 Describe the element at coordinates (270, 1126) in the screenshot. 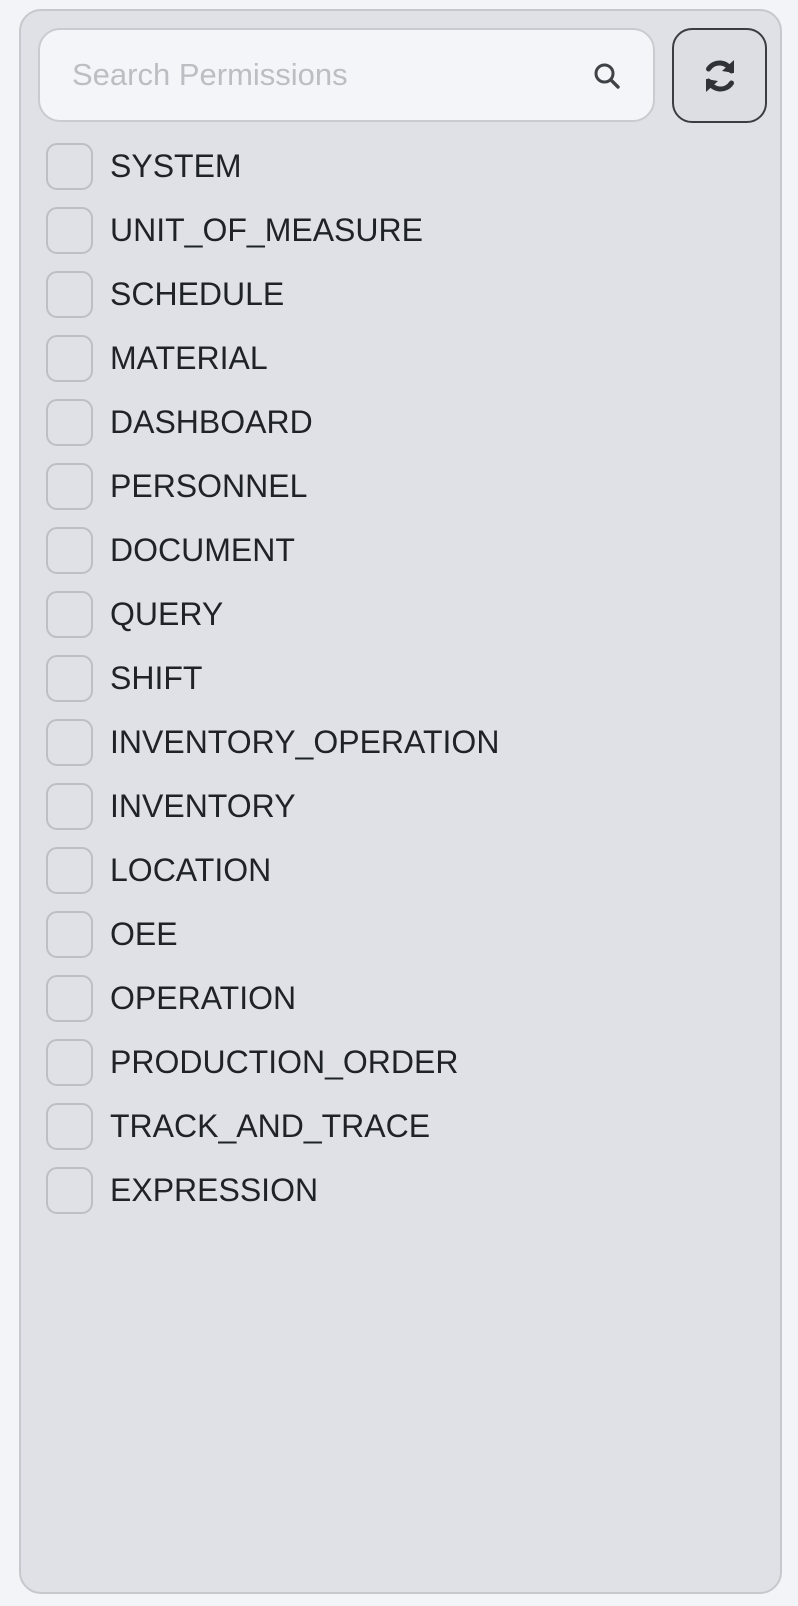

I see `permission-label: TRACK_AND_TRACE` at that location.